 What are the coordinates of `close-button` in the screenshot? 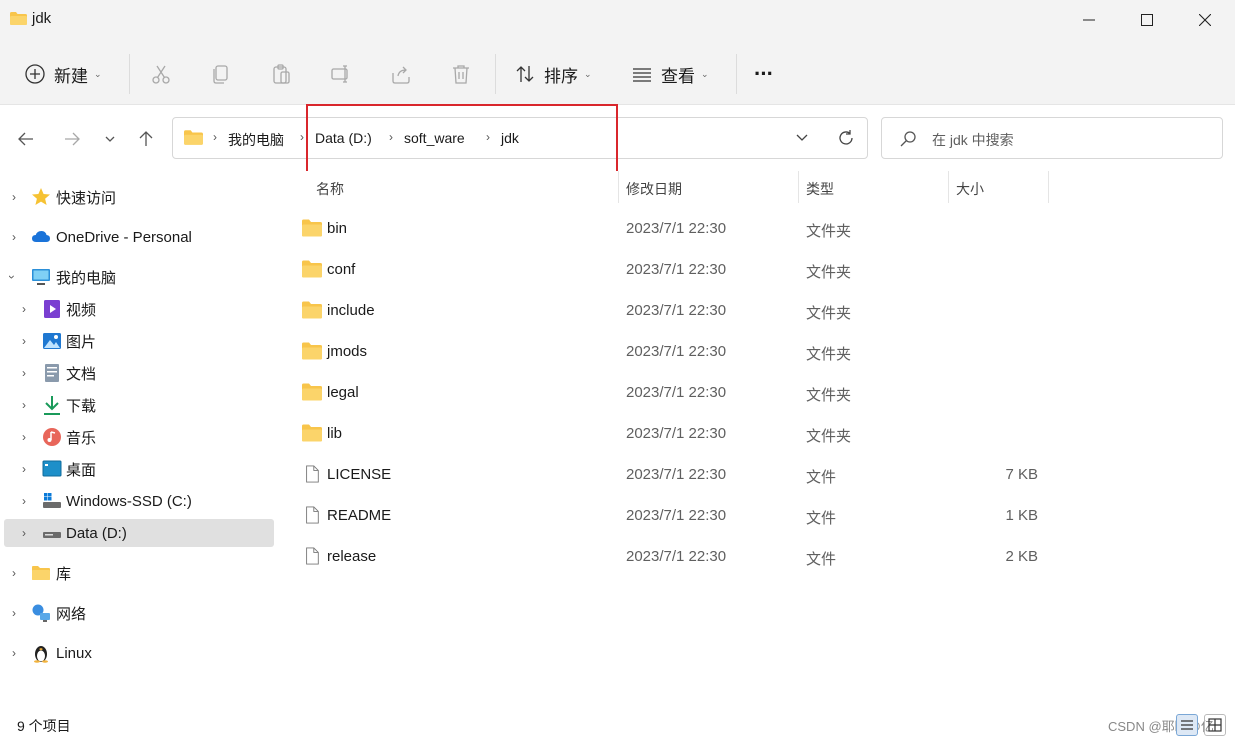 It's located at (1205, 20).